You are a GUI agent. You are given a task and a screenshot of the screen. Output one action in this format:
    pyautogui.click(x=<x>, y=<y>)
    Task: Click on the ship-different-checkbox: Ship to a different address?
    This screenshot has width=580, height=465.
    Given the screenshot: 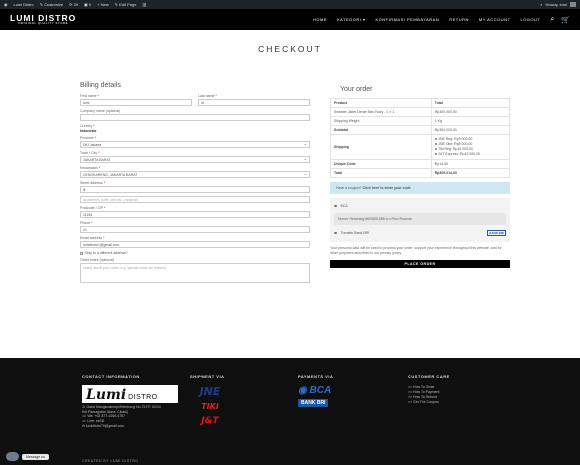 What is the action you would take?
    pyautogui.click(x=195, y=253)
    